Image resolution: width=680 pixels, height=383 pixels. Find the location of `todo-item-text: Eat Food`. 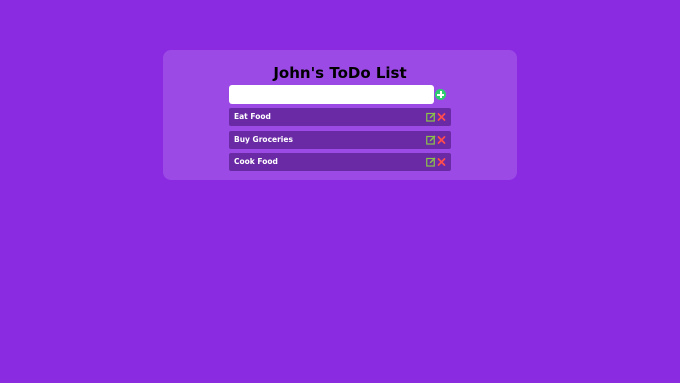

todo-item-text: Eat Food is located at coordinates (252, 116).